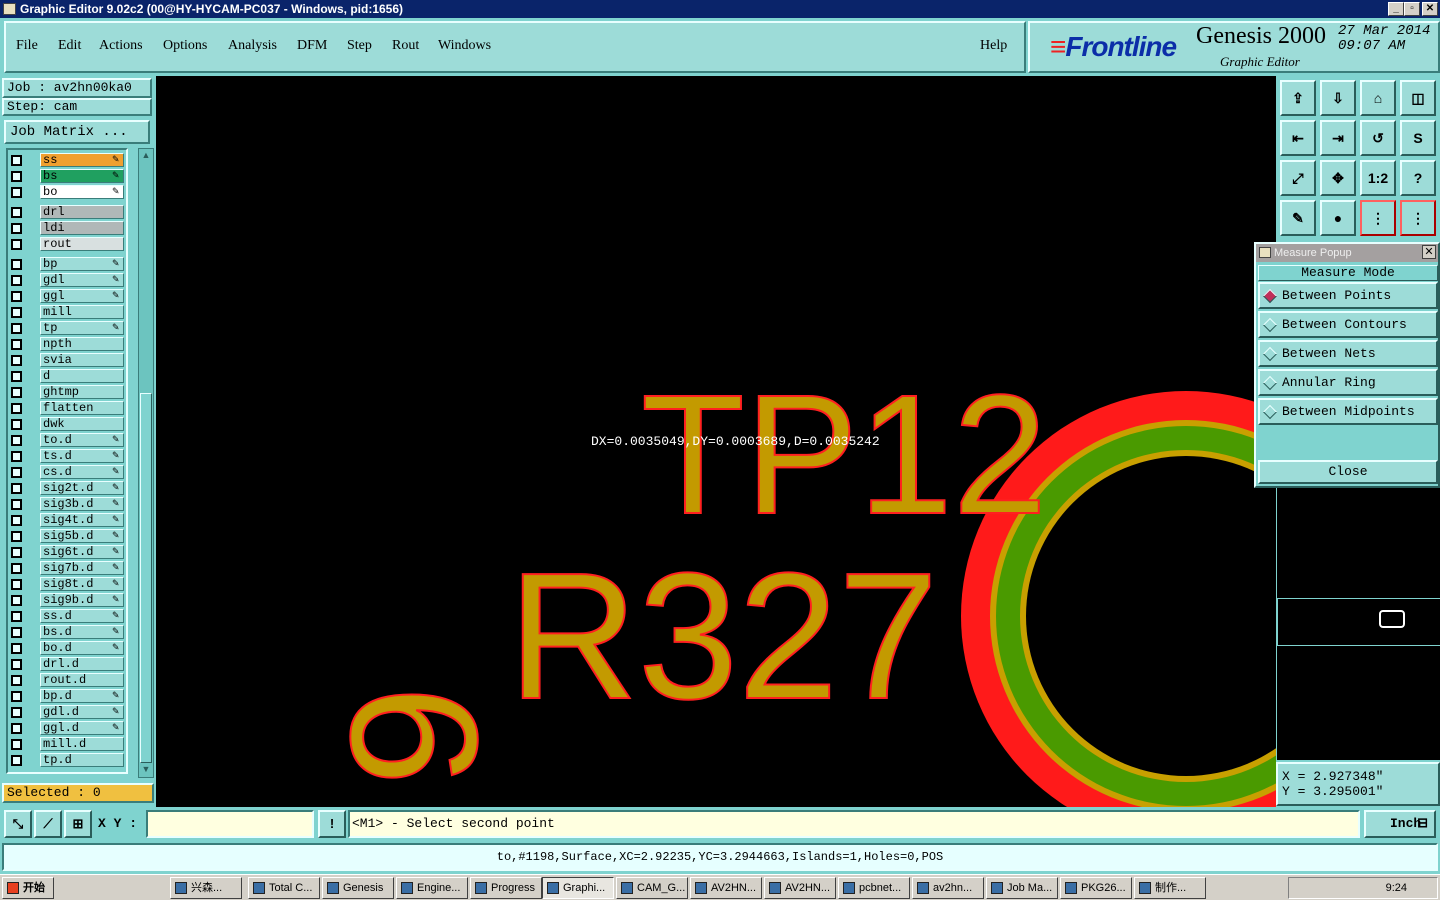  Describe the element at coordinates (1418, 138) in the screenshot. I see `toolbar-tool-icon: S` at that location.